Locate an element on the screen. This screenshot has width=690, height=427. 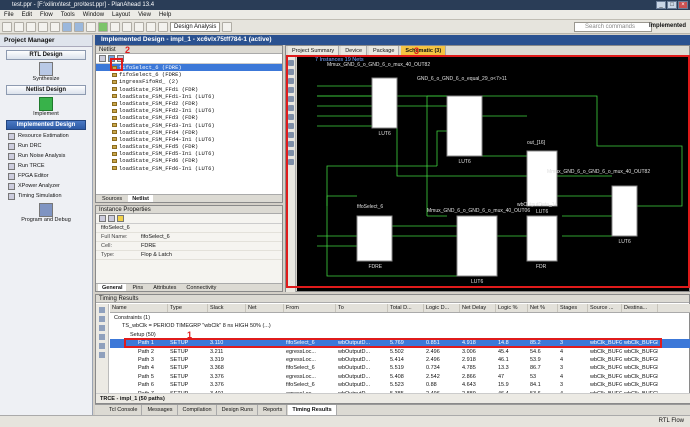
layout-dropdown: Design Analysis is located at coordinates (195, 26).